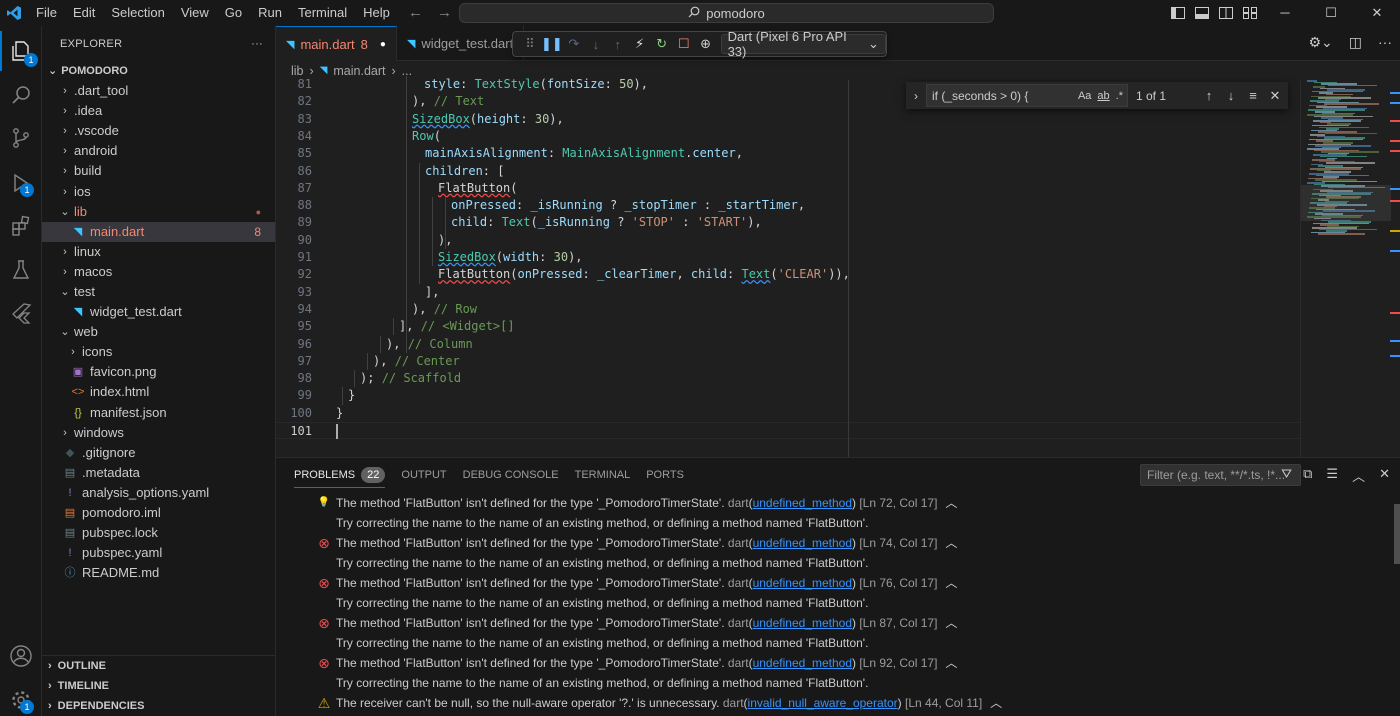 This screenshot has height=716, width=1400. Describe the element at coordinates (415, 13) in the screenshot. I see `back-arrow-icon: ←` at that location.